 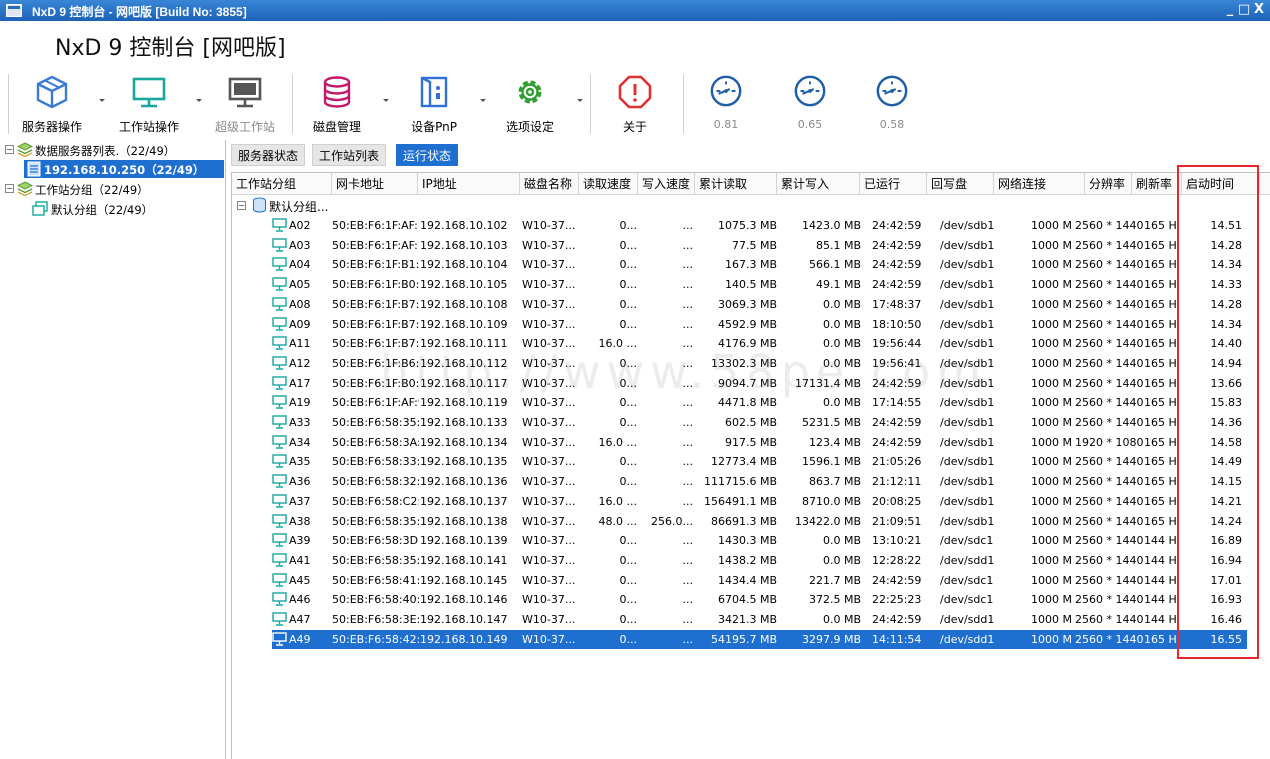 What do you see at coordinates (1108, 184) in the screenshot?
I see `column-header: 分辨率` at bounding box center [1108, 184].